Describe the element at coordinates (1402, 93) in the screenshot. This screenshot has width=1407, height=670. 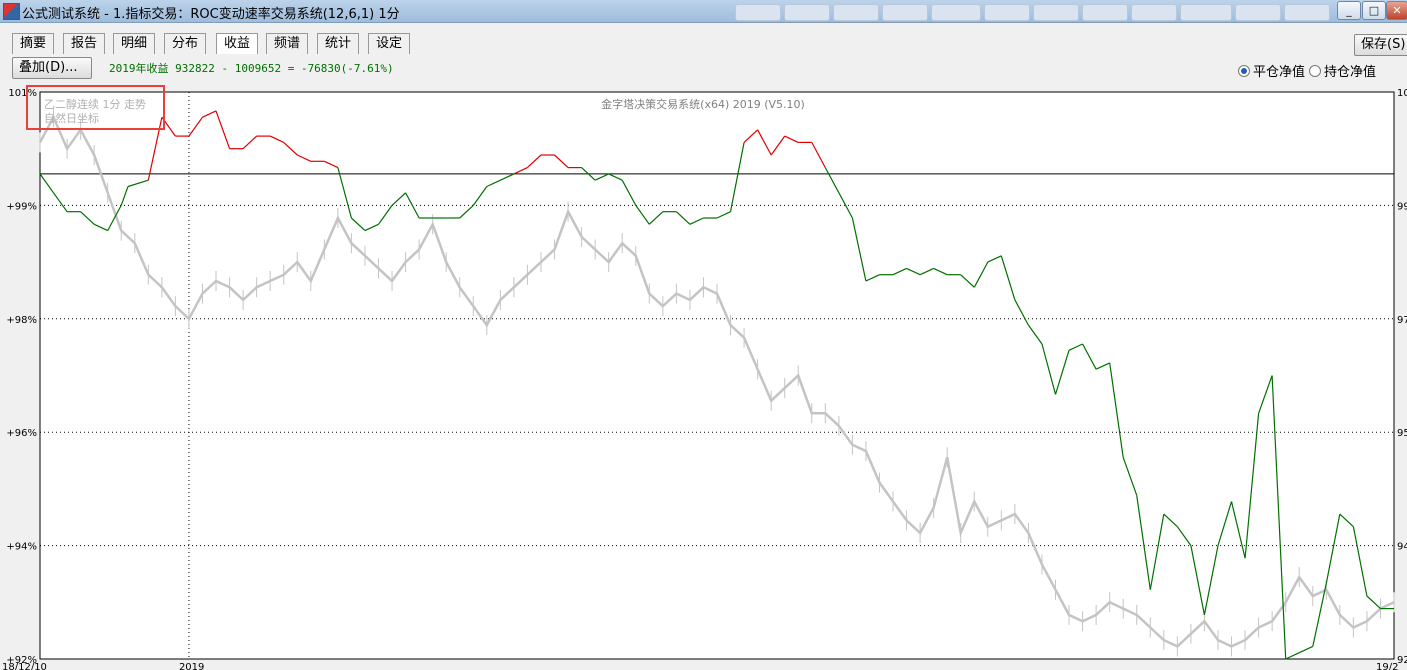
I see `right-tick-label: 10` at that location.